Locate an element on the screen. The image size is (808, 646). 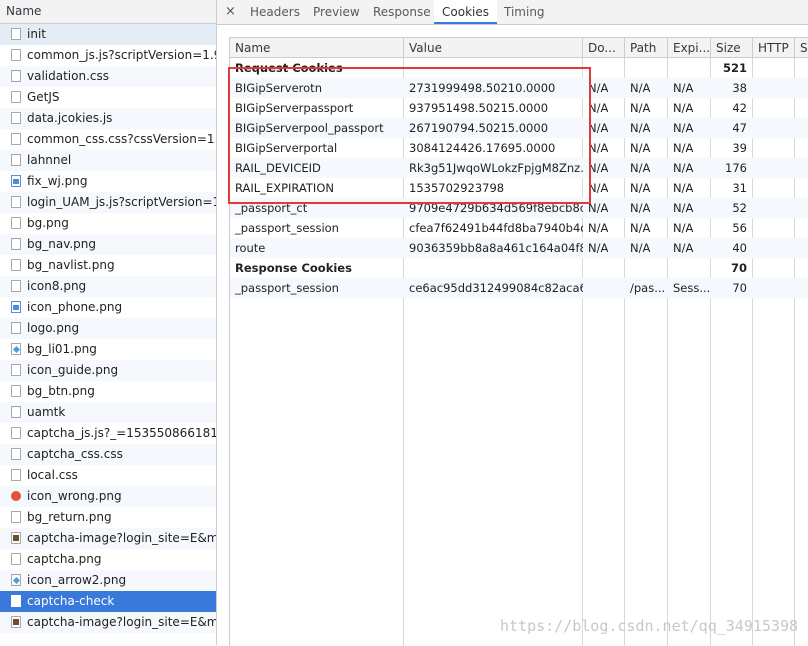
tab-cookies: Cookies is located at coordinates (465, 12).